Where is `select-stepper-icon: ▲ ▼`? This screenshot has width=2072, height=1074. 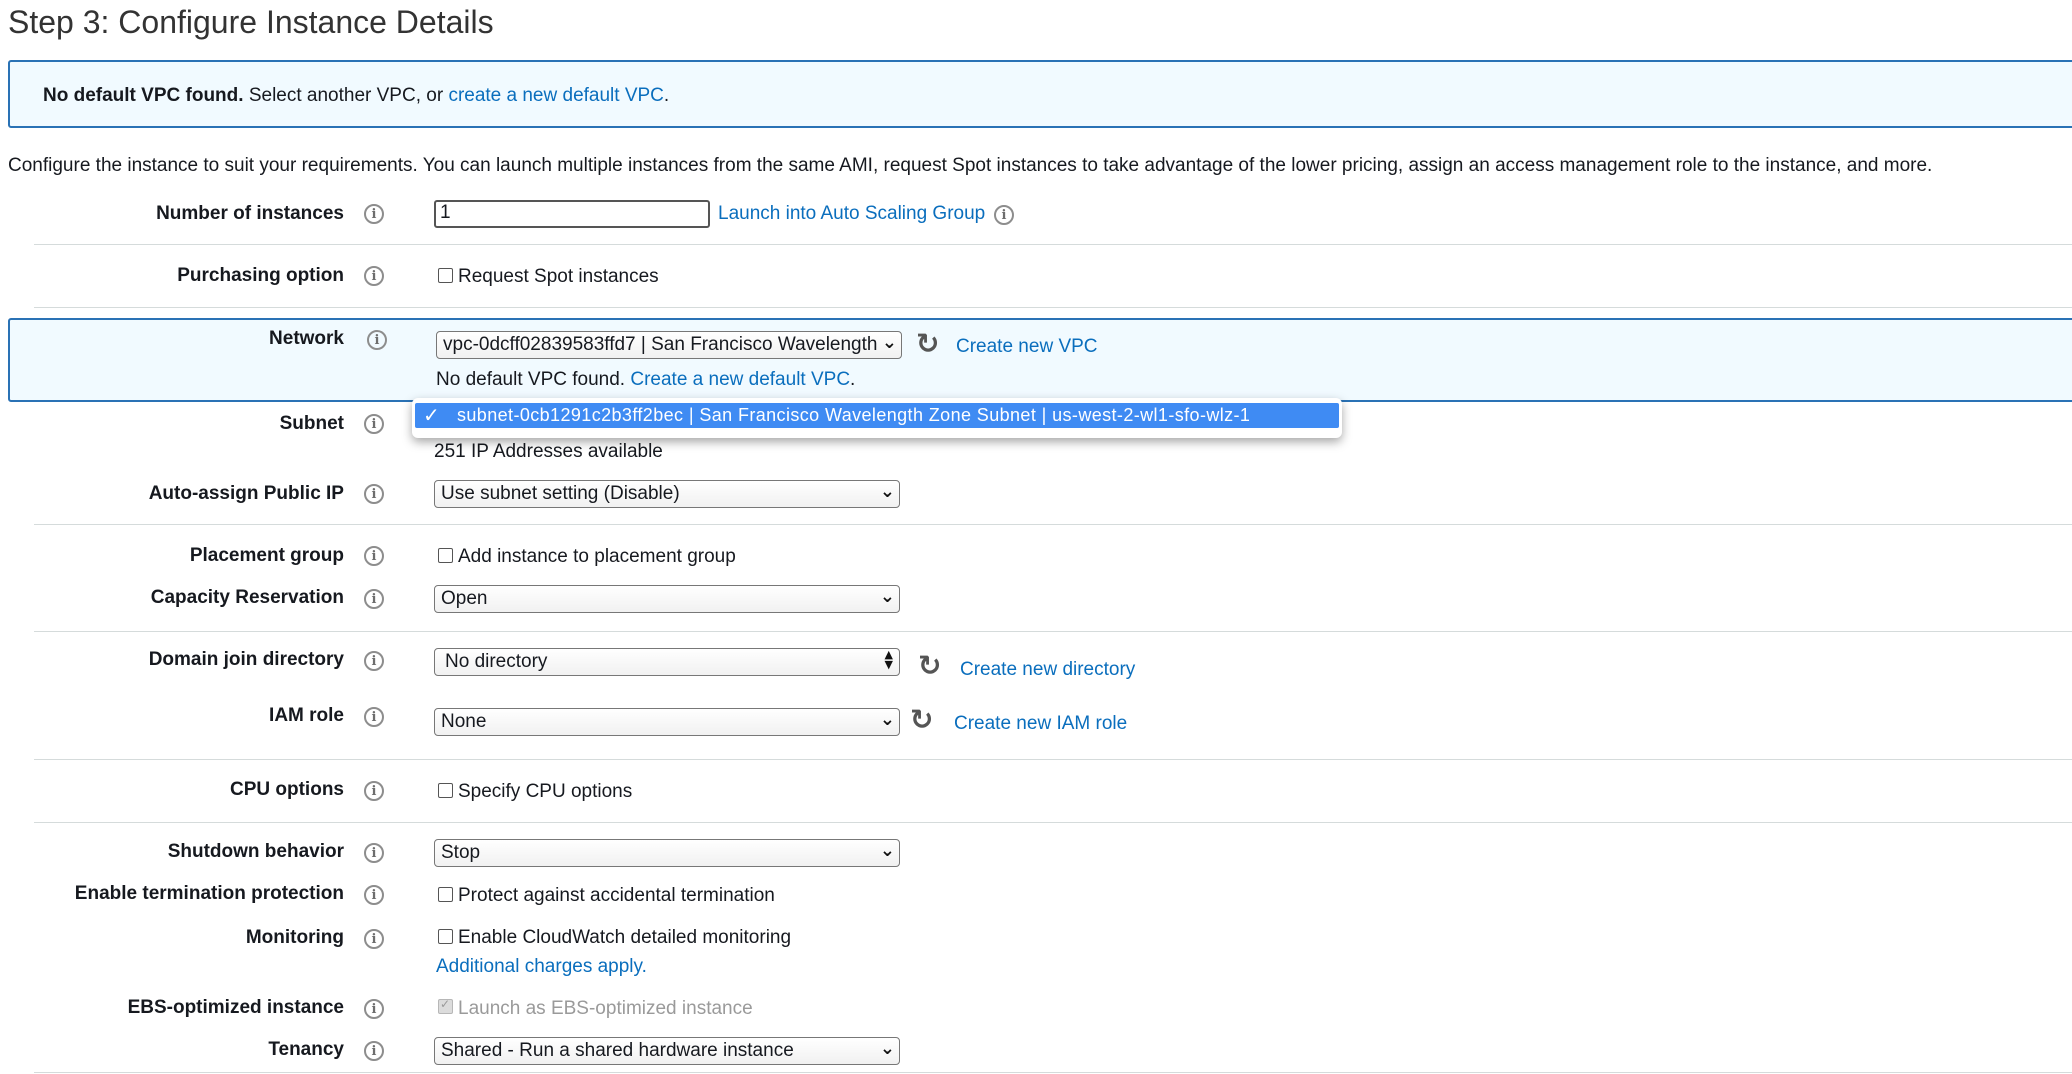
select-stepper-icon: ▲ ▼ is located at coordinates (888, 659).